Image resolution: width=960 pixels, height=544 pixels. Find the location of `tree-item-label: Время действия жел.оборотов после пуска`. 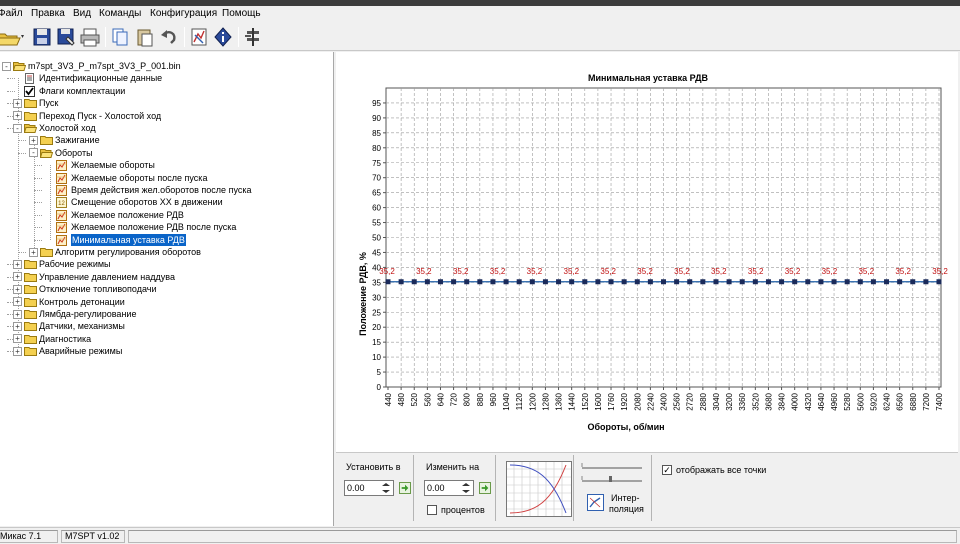

tree-item-label: Время действия жел.оборотов после пуска is located at coordinates (161, 190).